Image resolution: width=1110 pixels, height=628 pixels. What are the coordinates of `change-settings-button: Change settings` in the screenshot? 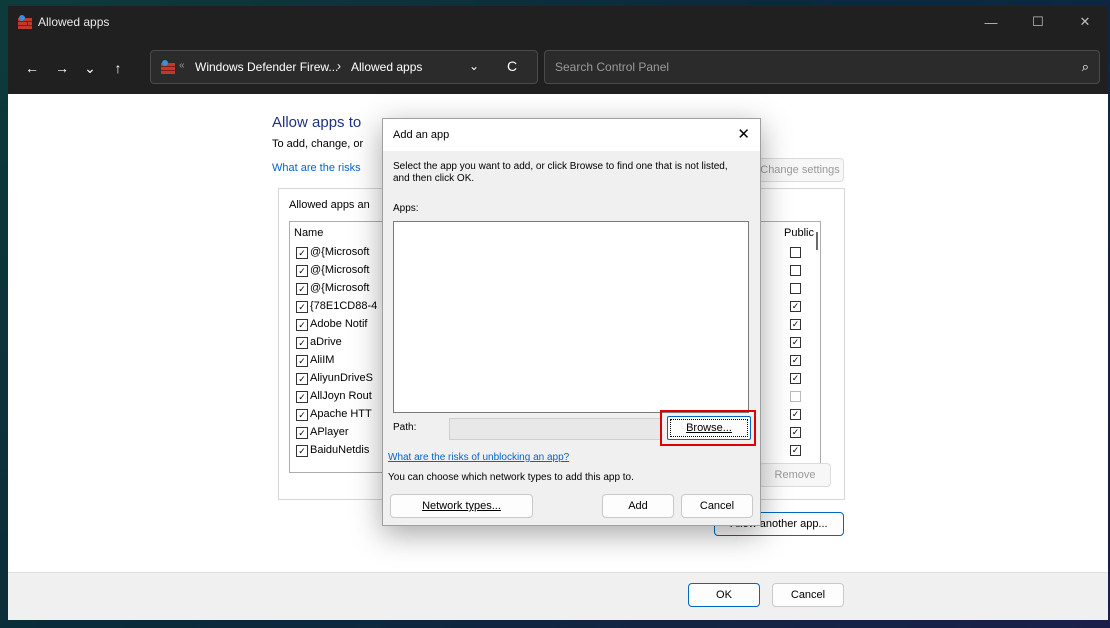 It's located at (800, 170).